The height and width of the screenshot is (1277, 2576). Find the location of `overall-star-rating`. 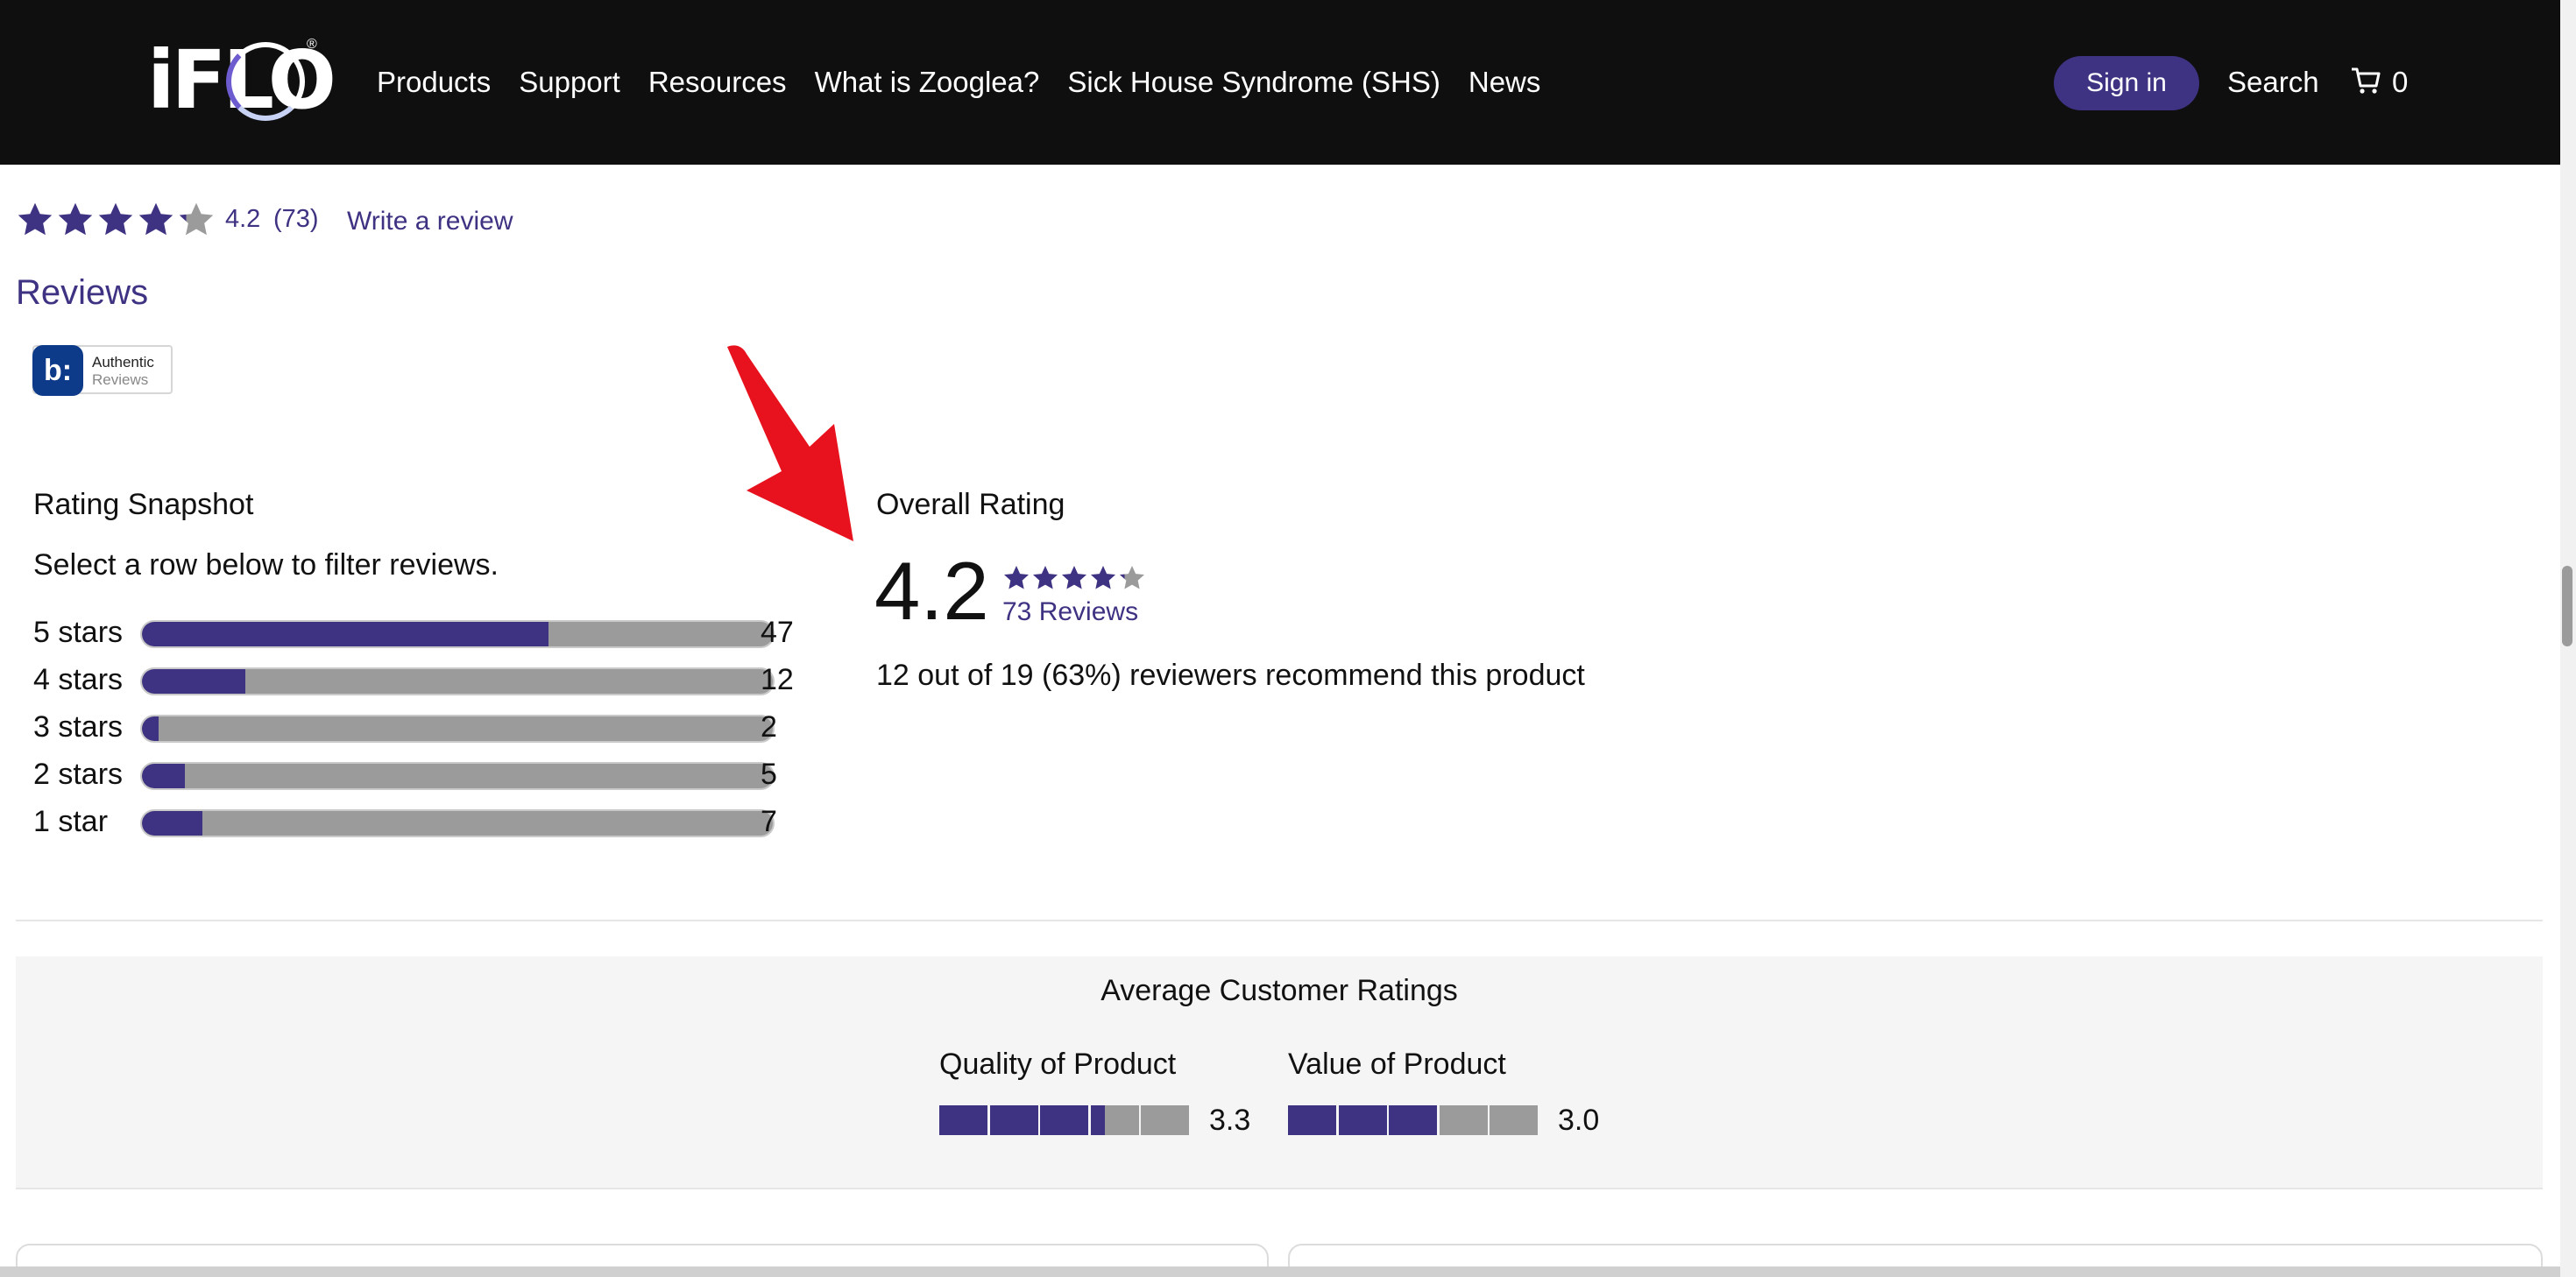

overall-star-rating is located at coordinates (1074, 578).